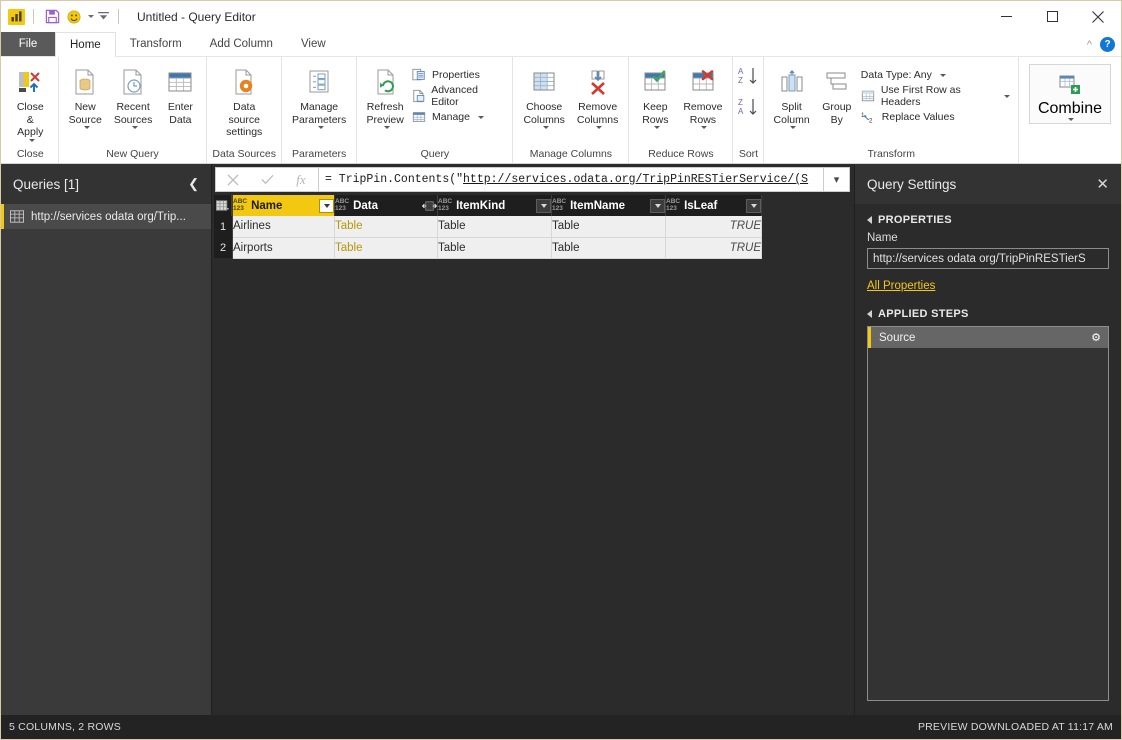 The width and height of the screenshot is (1122, 740). I want to click on chevron-down-icon: ▾, so click(837, 179).